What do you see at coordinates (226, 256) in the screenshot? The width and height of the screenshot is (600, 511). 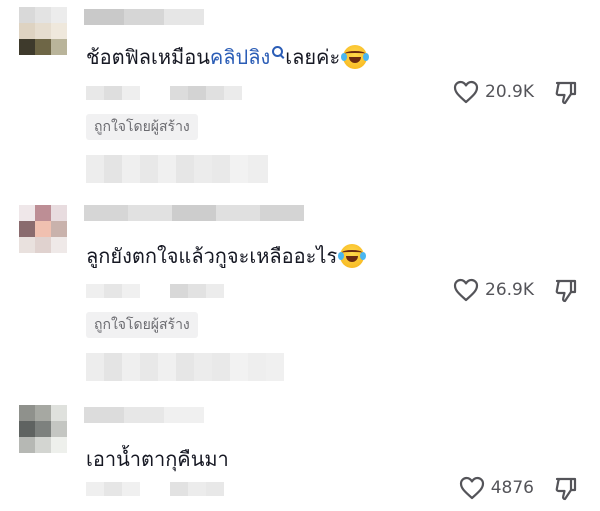 I see `comment-text: ลูกยังตกใจแล้วกูจะเหลืออะไร` at bounding box center [226, 256].